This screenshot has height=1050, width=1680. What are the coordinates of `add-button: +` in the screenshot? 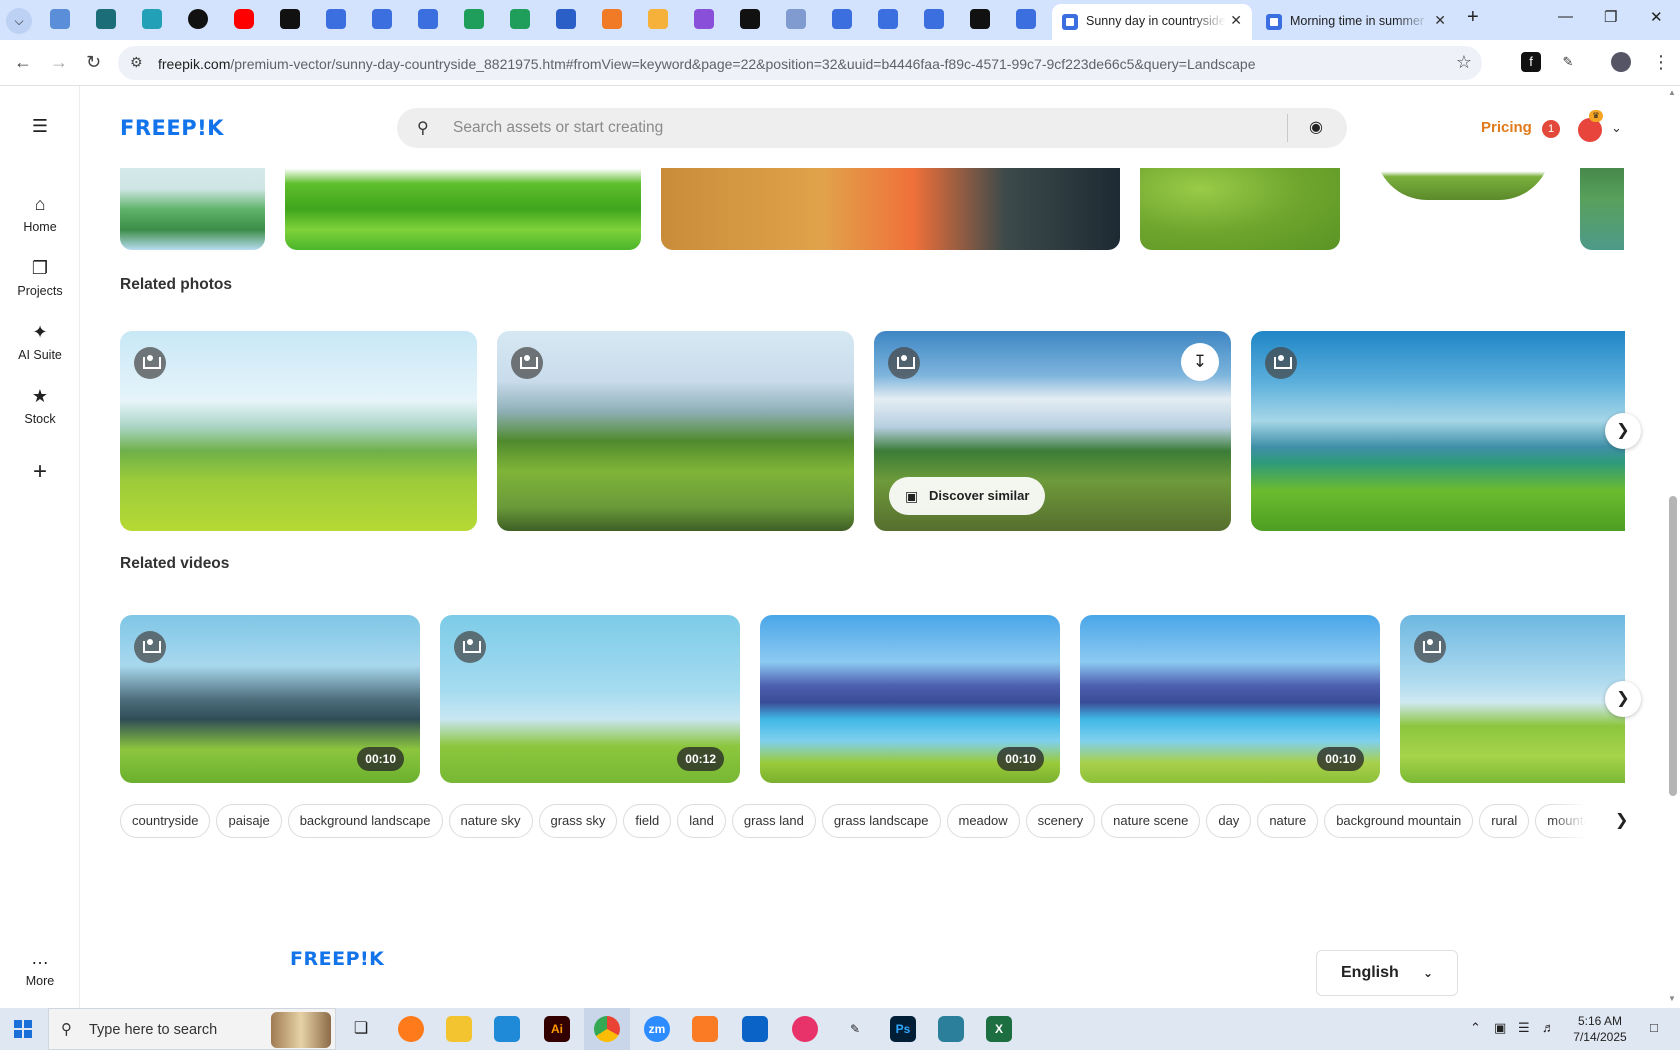 It's located at (40, 471).